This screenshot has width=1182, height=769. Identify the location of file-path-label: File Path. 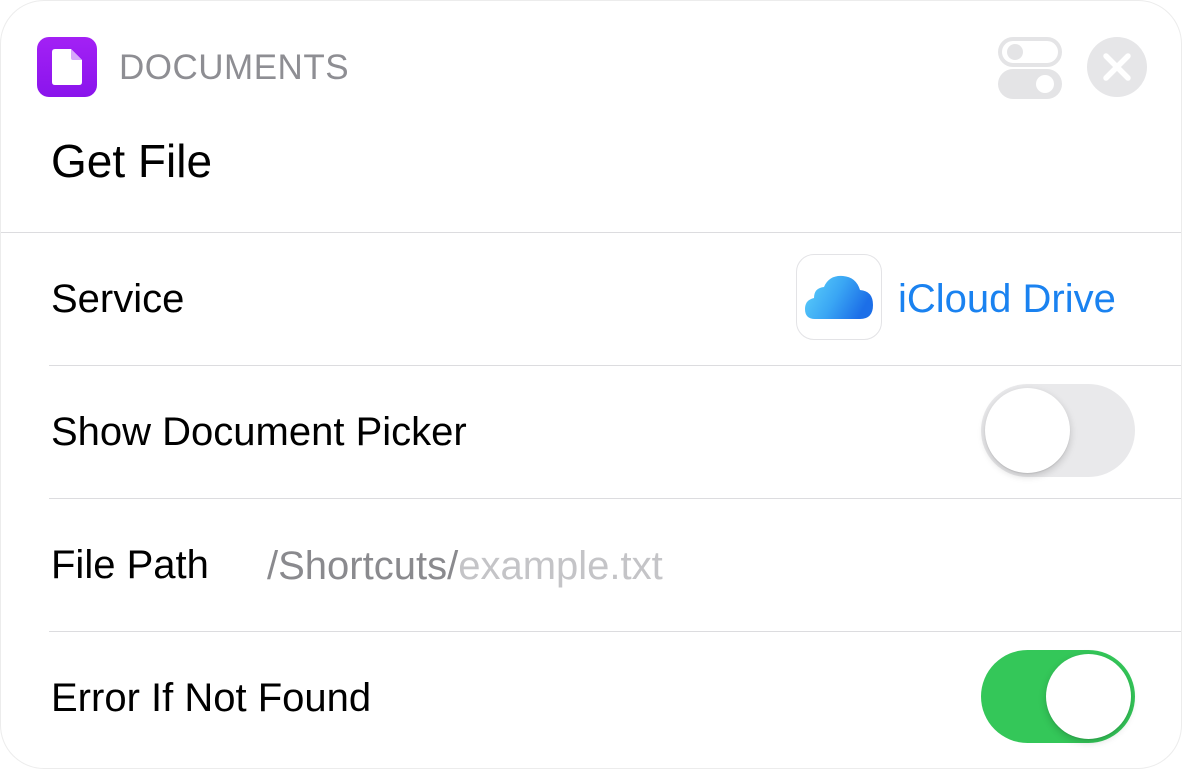
(130, 565).